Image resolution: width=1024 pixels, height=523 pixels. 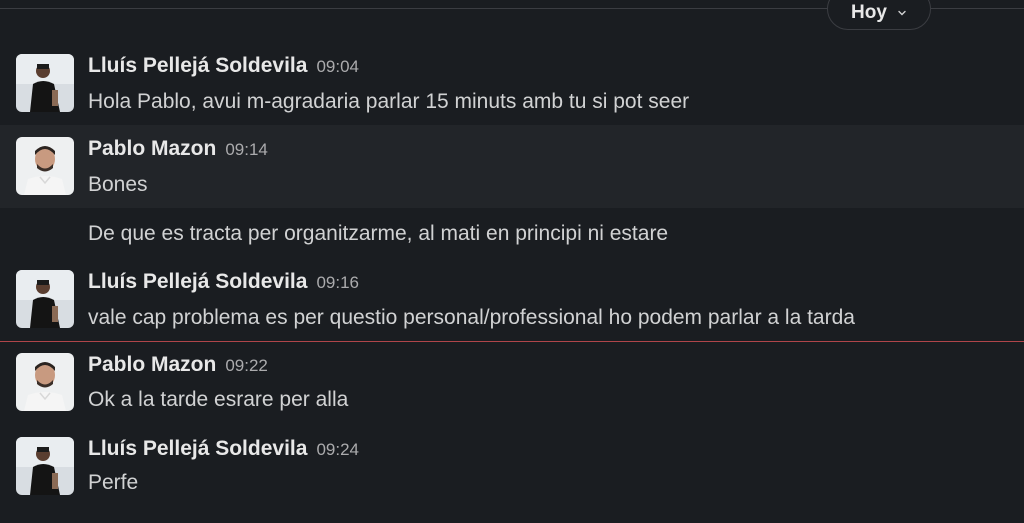 I want to click on message-header: Pablo Mazon 09:22, so click(x=178, y=365).